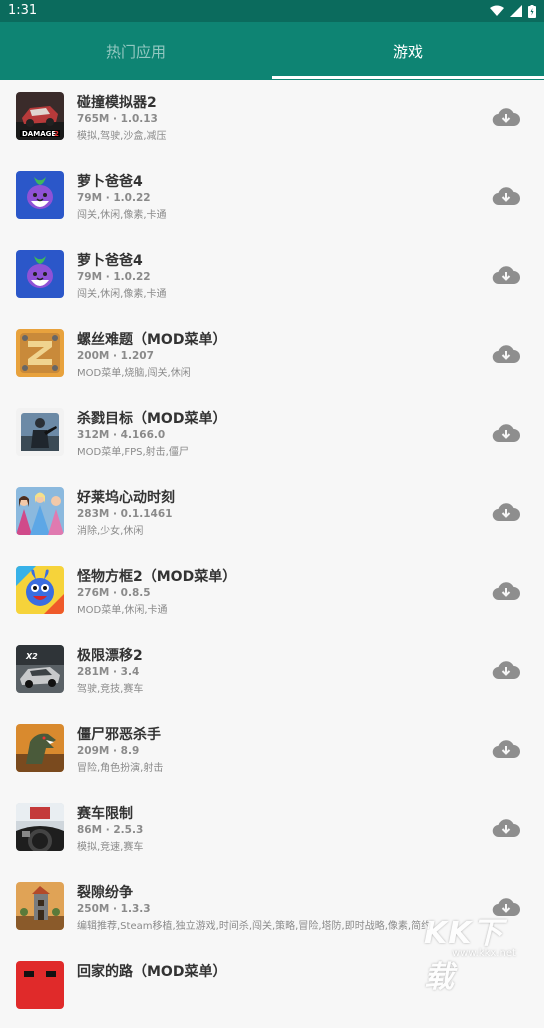  I want to click on app-title: 极限漂移2, so click(110, 656).